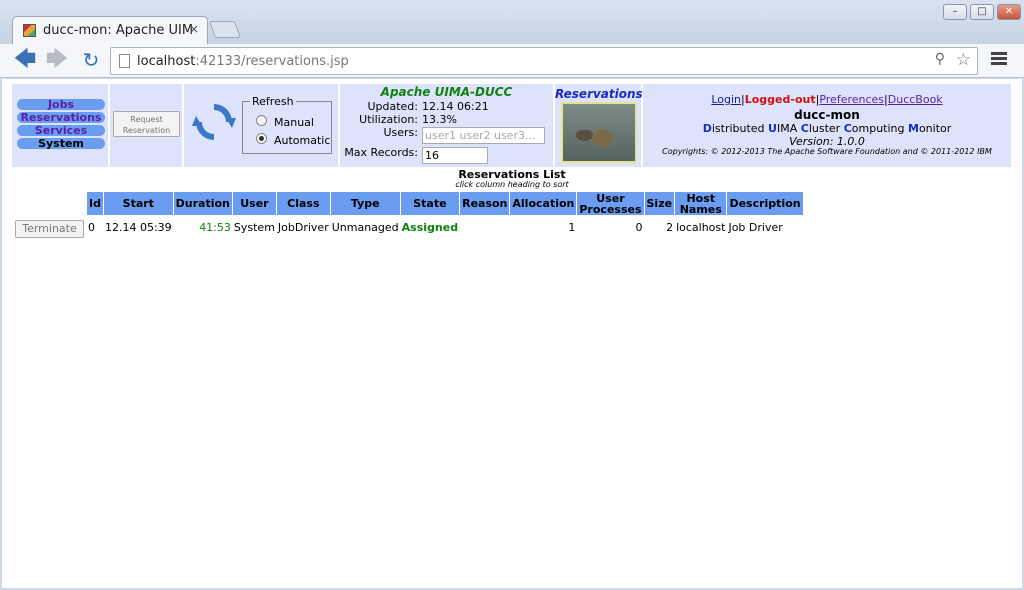 Image resolution: width=1024 pixels, height=590 pixels. What do you see at coordinates (29, 30) in the screenshot?
I see `uima-favicon-icon` at bounding box center [29, 30].